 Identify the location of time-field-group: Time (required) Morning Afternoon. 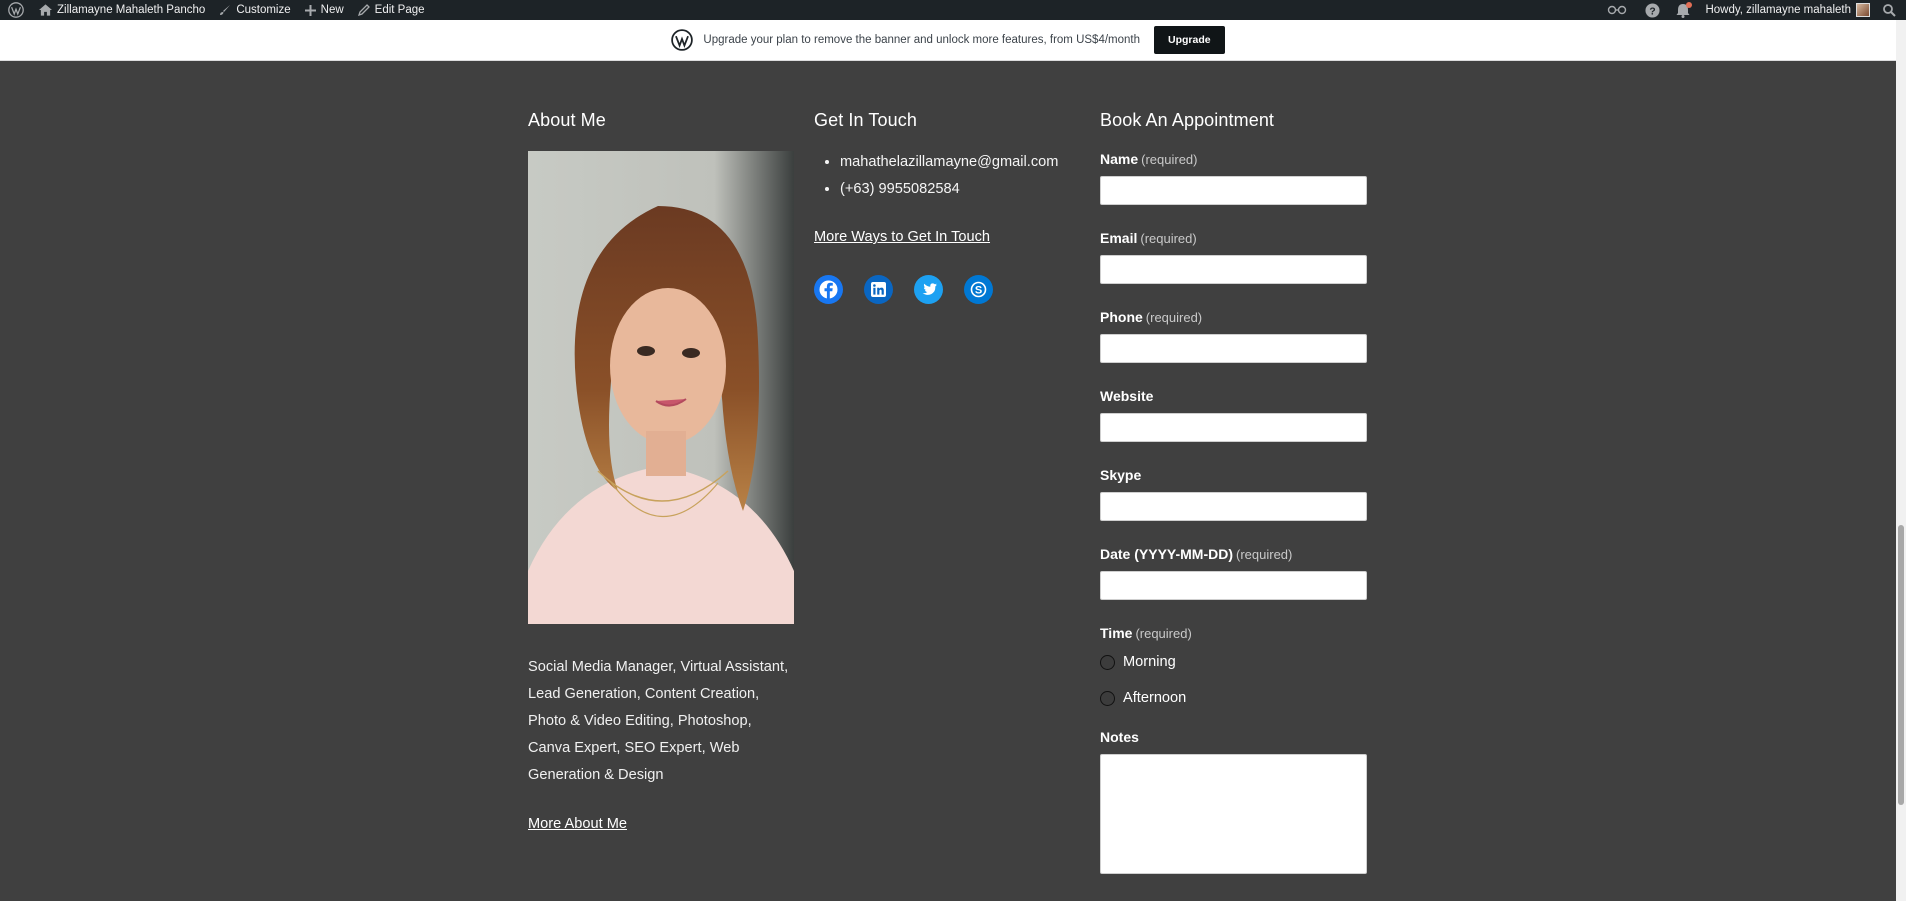
(1235, 667).